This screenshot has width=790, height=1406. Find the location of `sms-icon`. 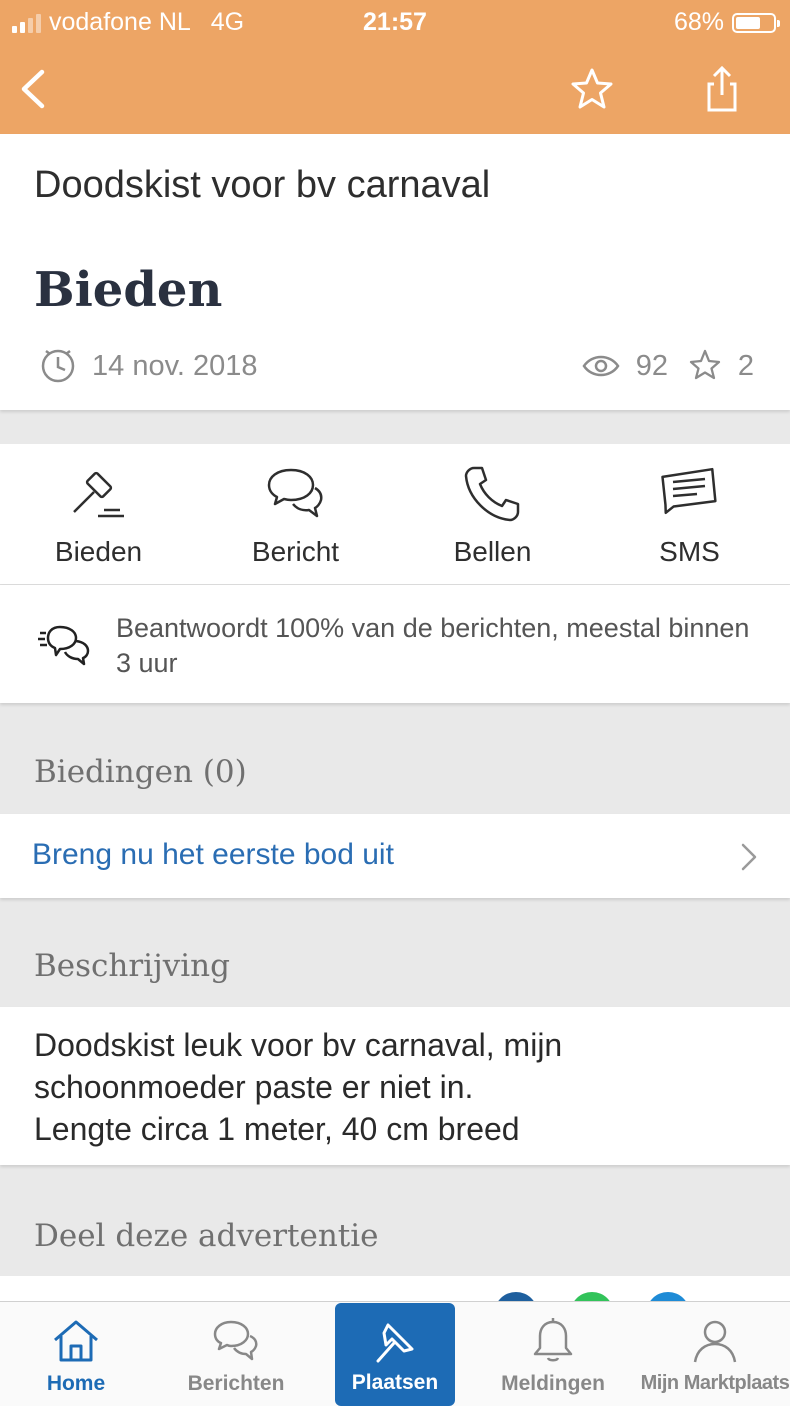

sms-icon is located at coordinates (689, 491).